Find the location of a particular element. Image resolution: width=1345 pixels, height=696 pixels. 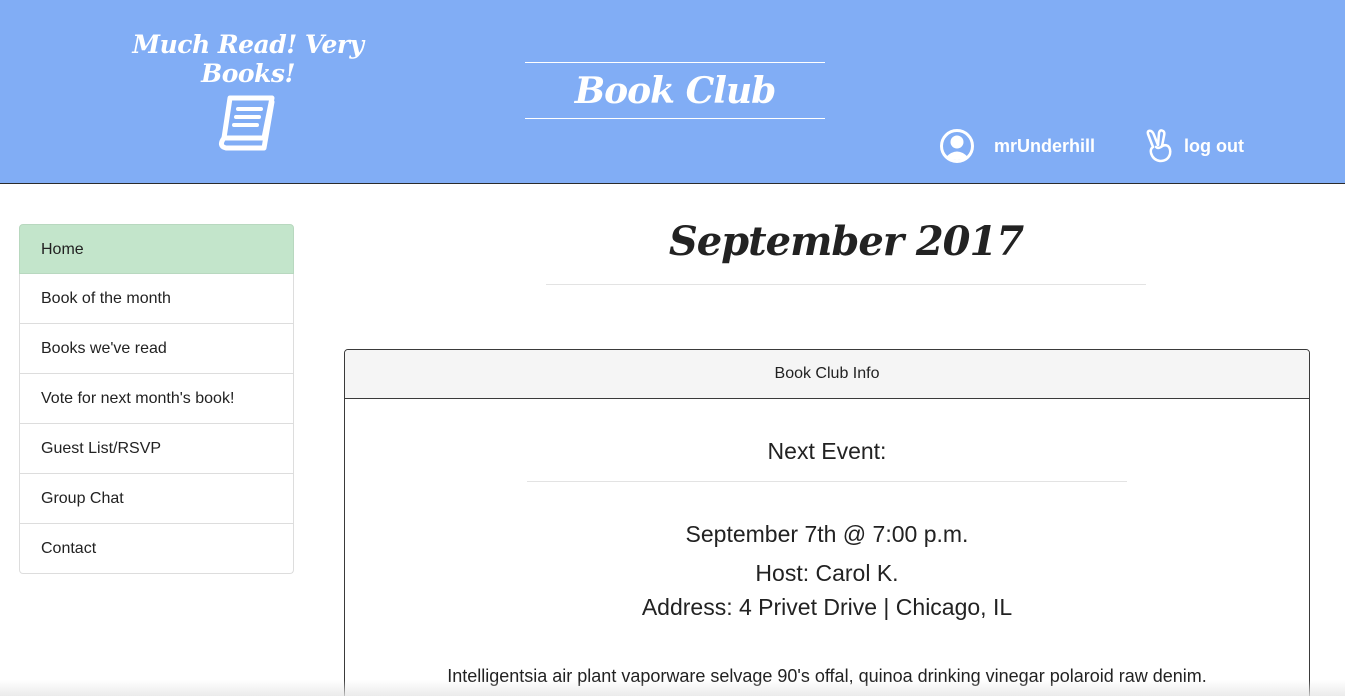

event-date-time: September 7th @ 7:00 p.m. is located at coordinates (827, 534).